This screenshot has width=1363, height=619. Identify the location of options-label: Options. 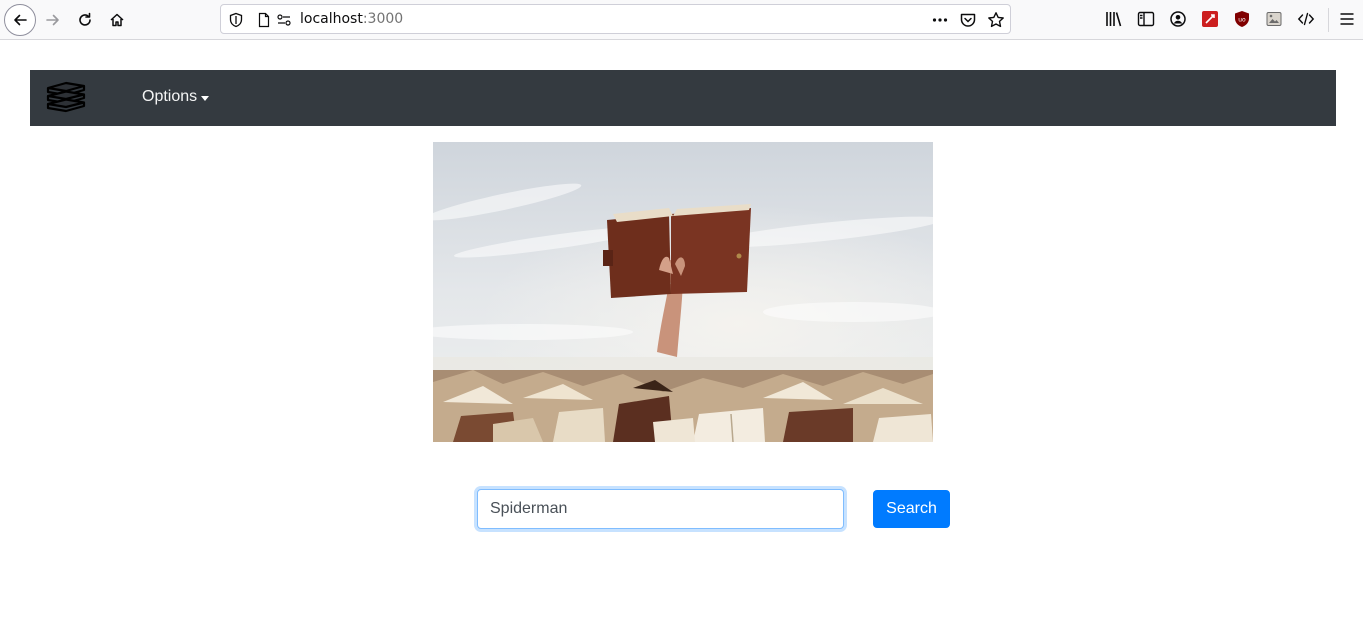
(170, 96).